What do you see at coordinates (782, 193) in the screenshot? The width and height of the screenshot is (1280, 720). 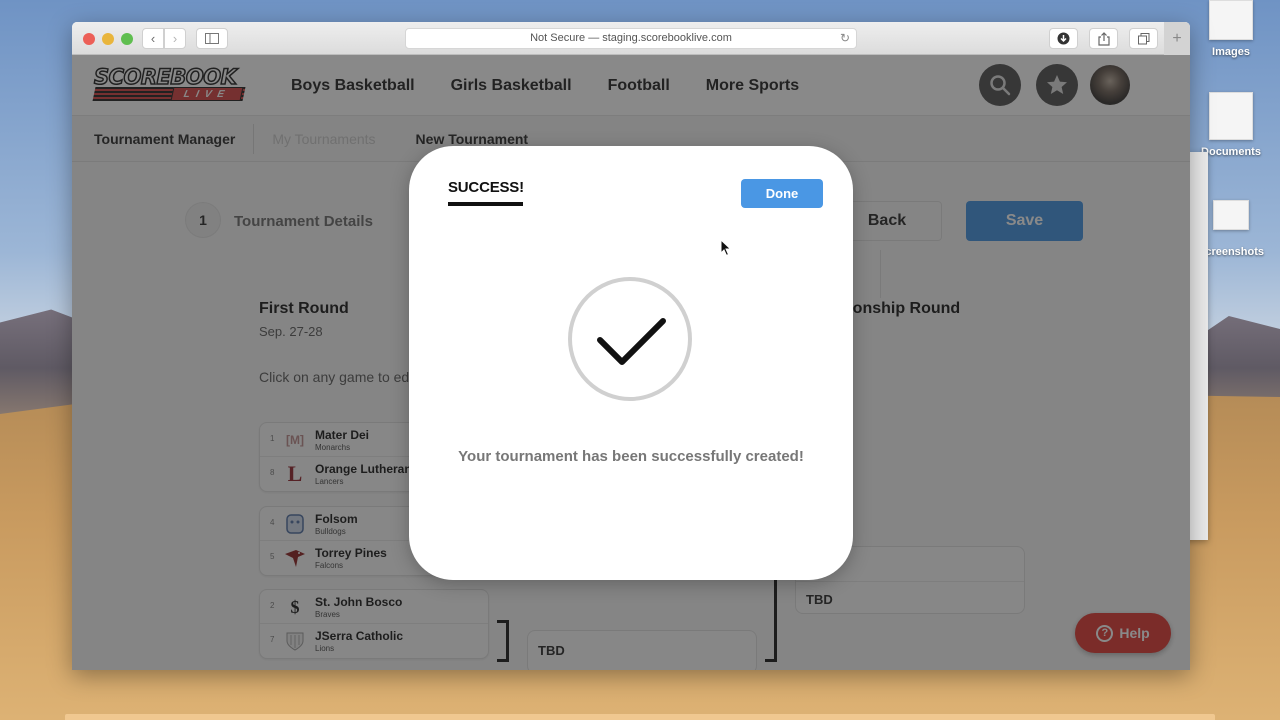 I see `done-button: Done` at bounding box center [782, 193].